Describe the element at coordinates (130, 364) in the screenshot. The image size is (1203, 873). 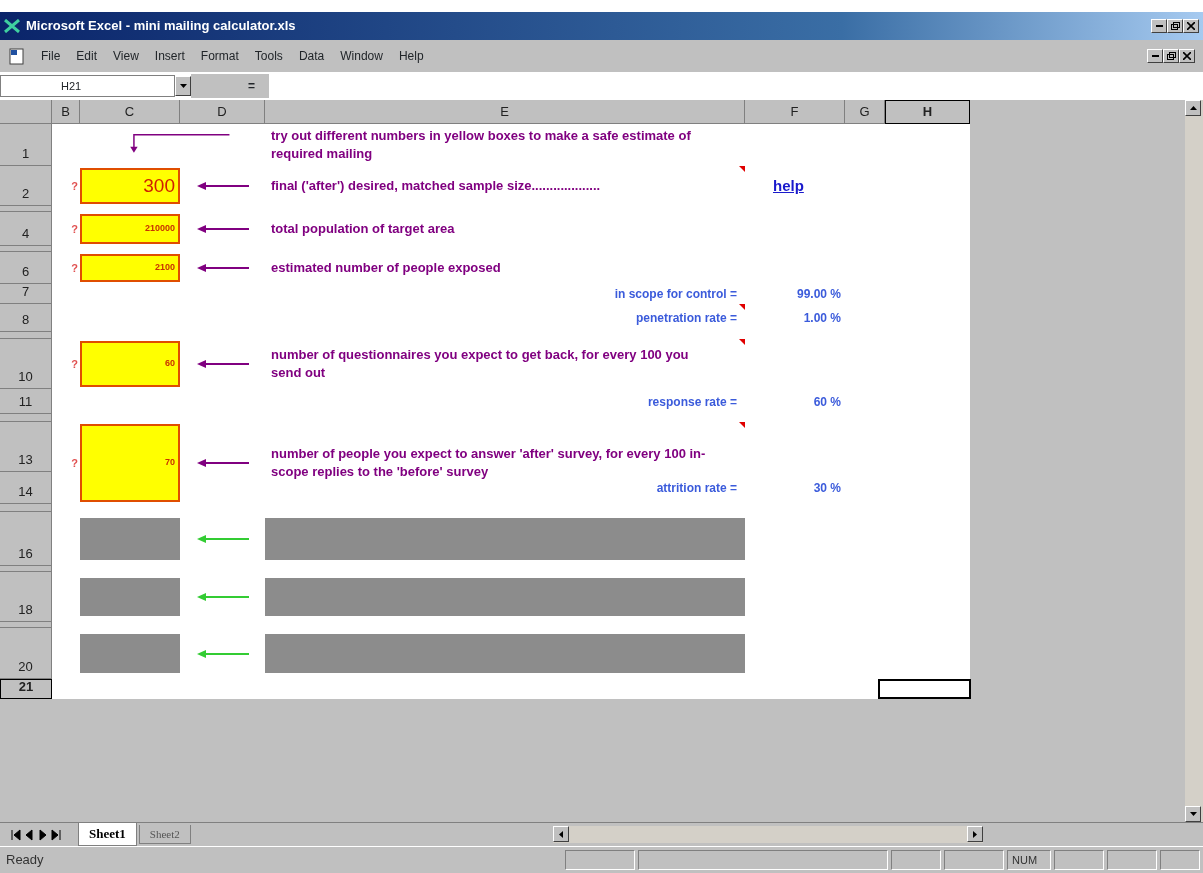
I see `input-cell: 60` at that location.